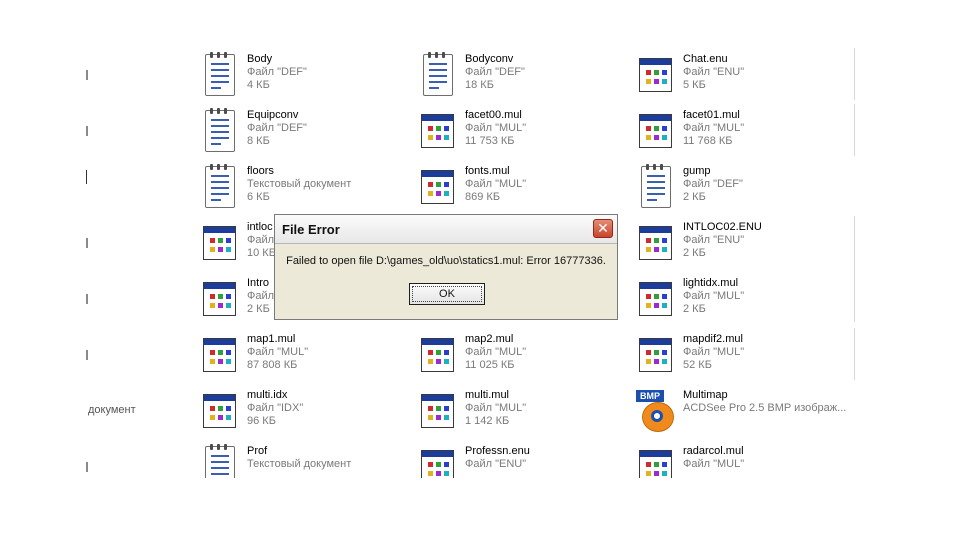 This screenshot has height=540, width=960. I want to click on file-name: Intro, so click(258, 283).